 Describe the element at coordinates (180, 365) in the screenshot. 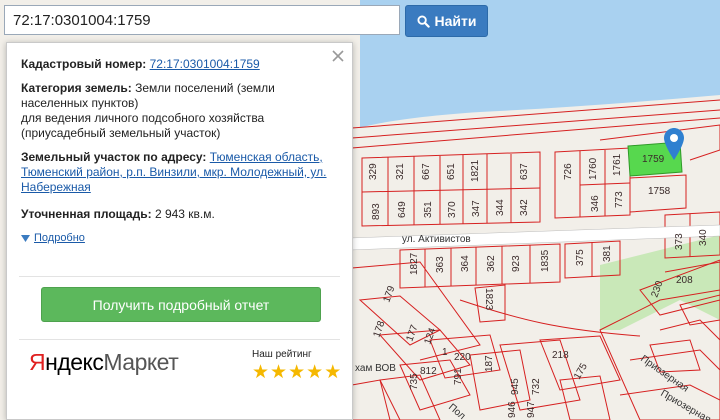

I see `yandex-market-promo: ЯндексМаркет Наш рейтинг ★ ★ ★ ★ ★` at that location.